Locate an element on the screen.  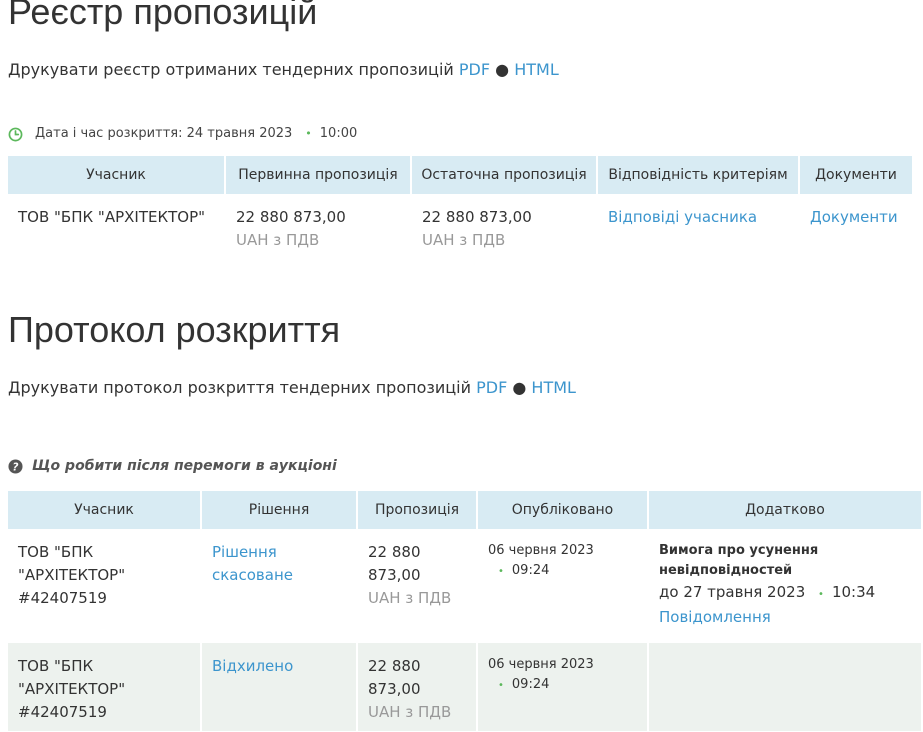
protocol-title: Протокол розкриття is located at coordinates (174, 329).